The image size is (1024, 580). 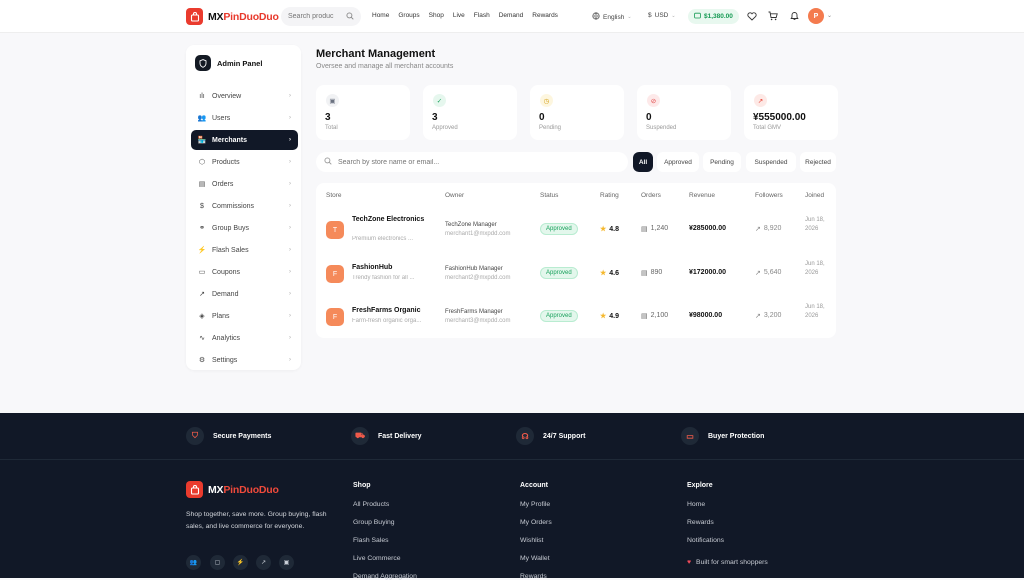 I want to click on nav-shop: Shop, so click(x=436, y=15).